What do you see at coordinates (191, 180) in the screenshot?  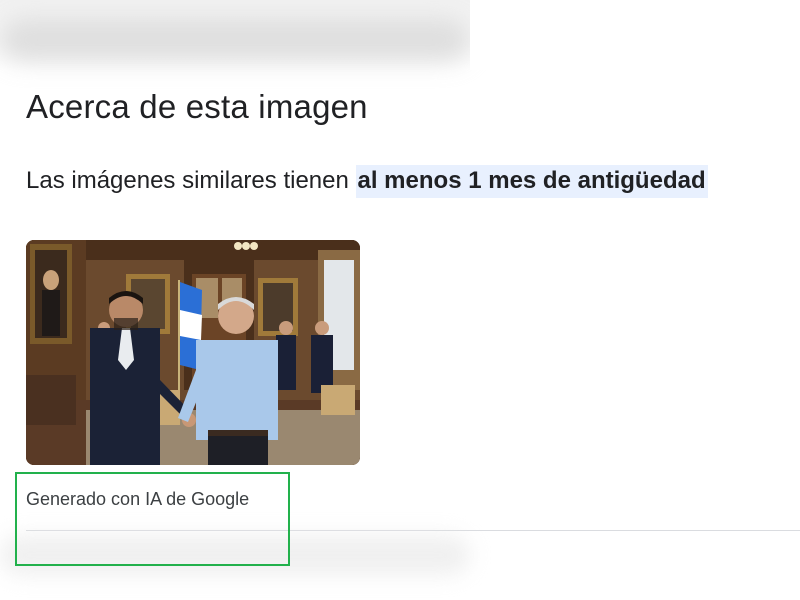 I see `image-age-prefix: Las imágenes similares tienen` at bounding box center [191, 180].